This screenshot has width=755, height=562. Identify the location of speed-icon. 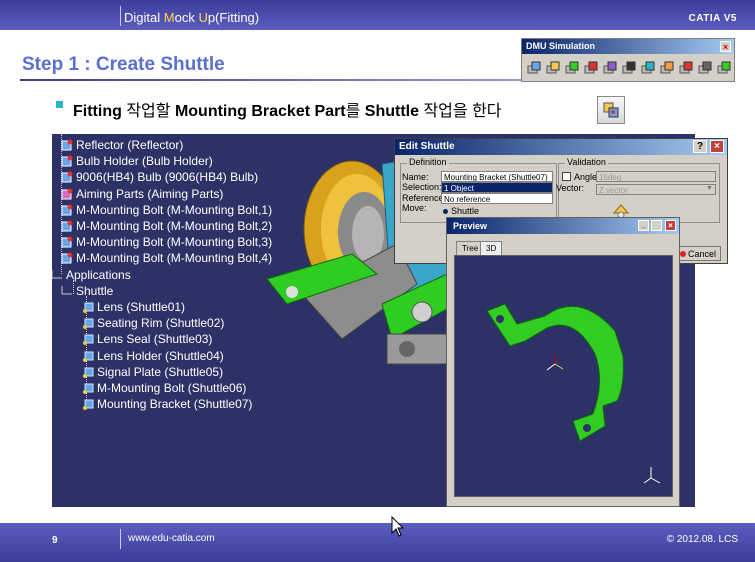
(667, 67).